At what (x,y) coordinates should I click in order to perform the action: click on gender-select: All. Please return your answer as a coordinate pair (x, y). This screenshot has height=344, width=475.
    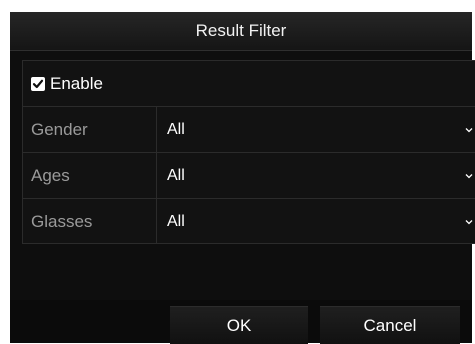
    Looking at the image, I should click on (316, 129).